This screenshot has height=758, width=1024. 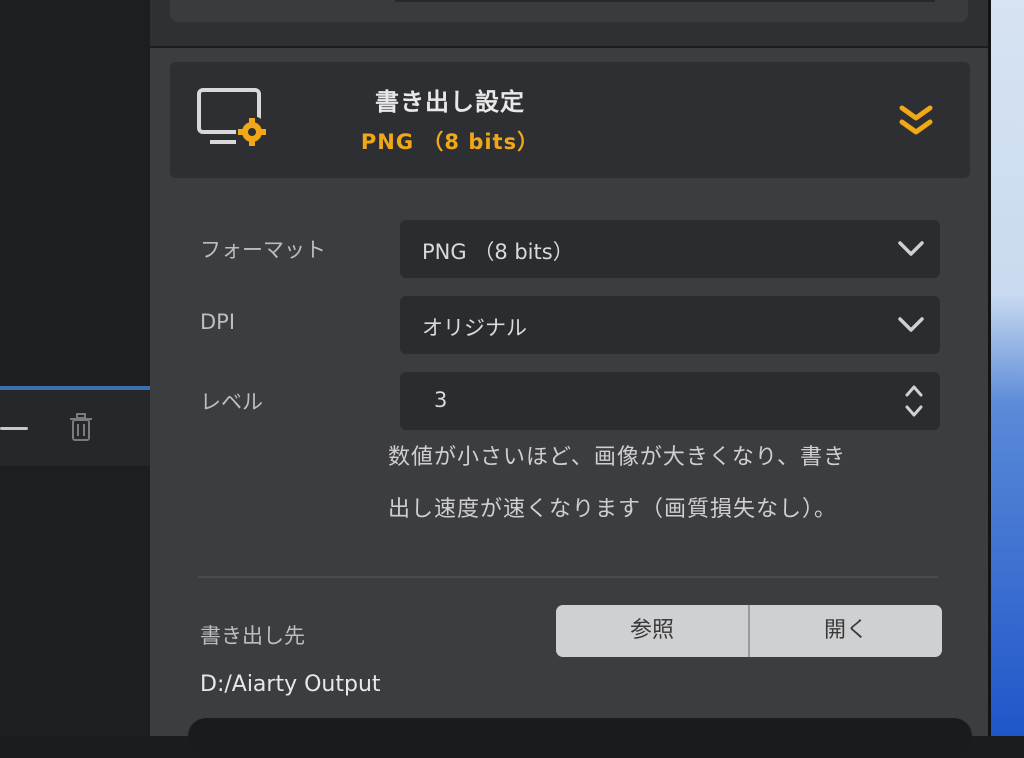 I want to click on format-select: PNG （8 bits）, so click(x=670, y=249).